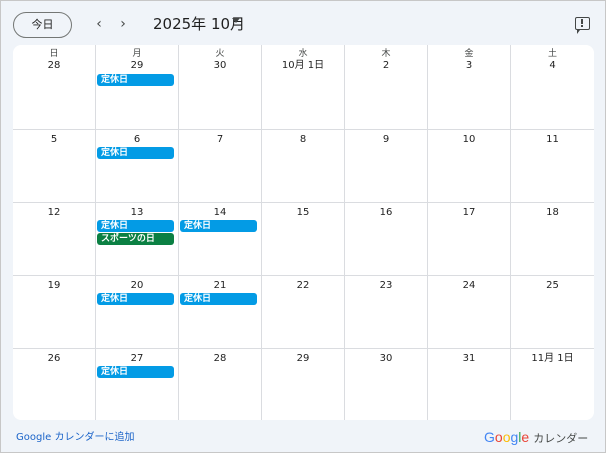 The image size is (606, 453). What do you see at coordinates (199, 24) in the screenshot?
I see `month-title: 2025年 10月` at bounding box center [199, 24].